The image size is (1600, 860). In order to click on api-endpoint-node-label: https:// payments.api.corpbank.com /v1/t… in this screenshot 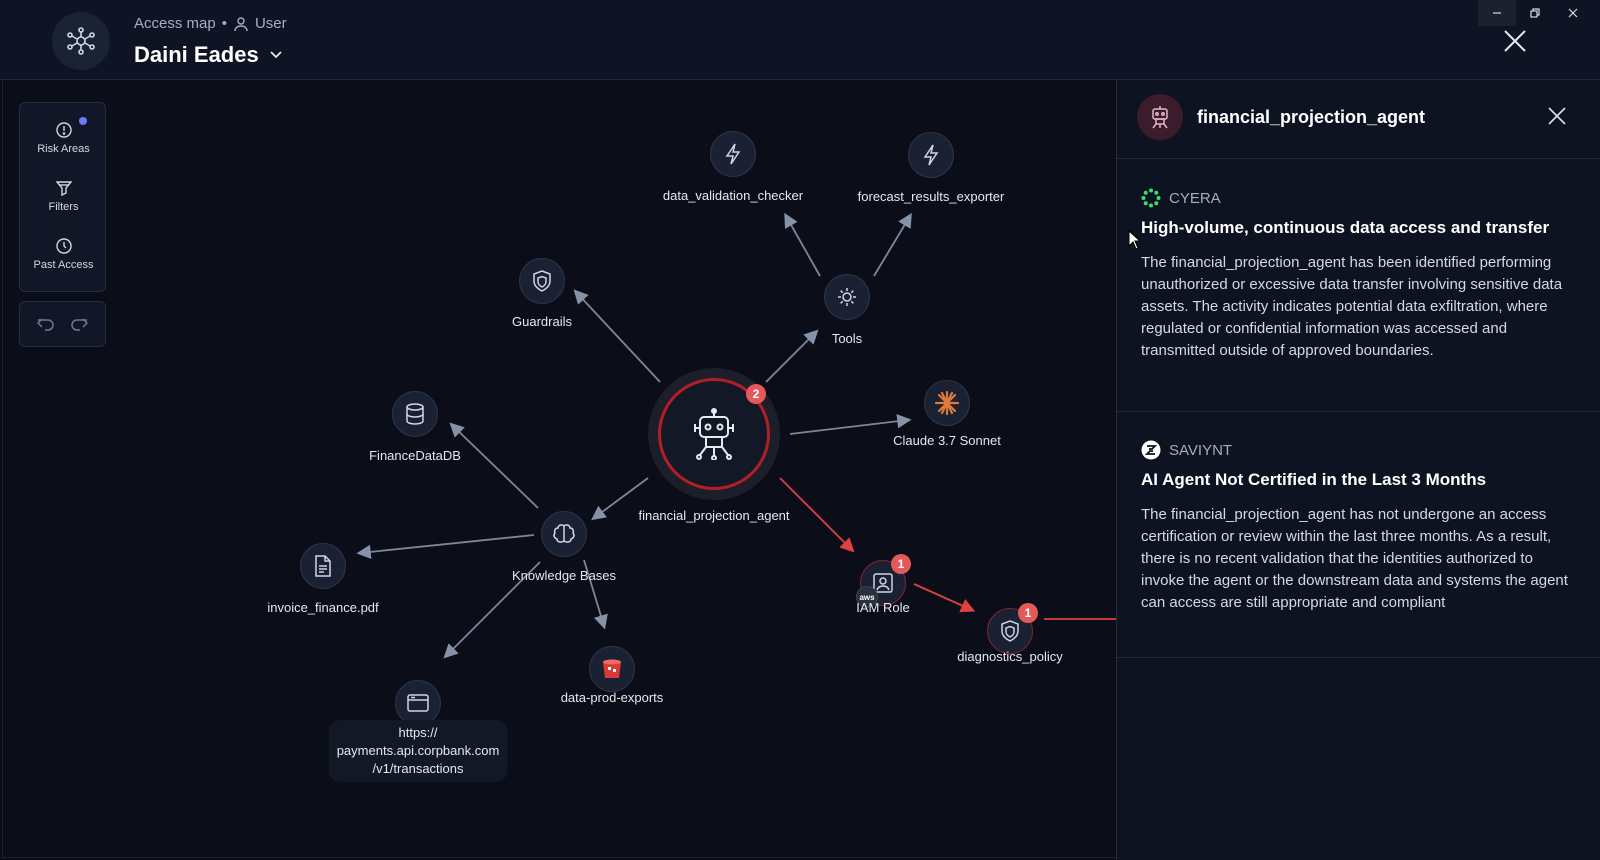, I will do `click(418, 751)`.